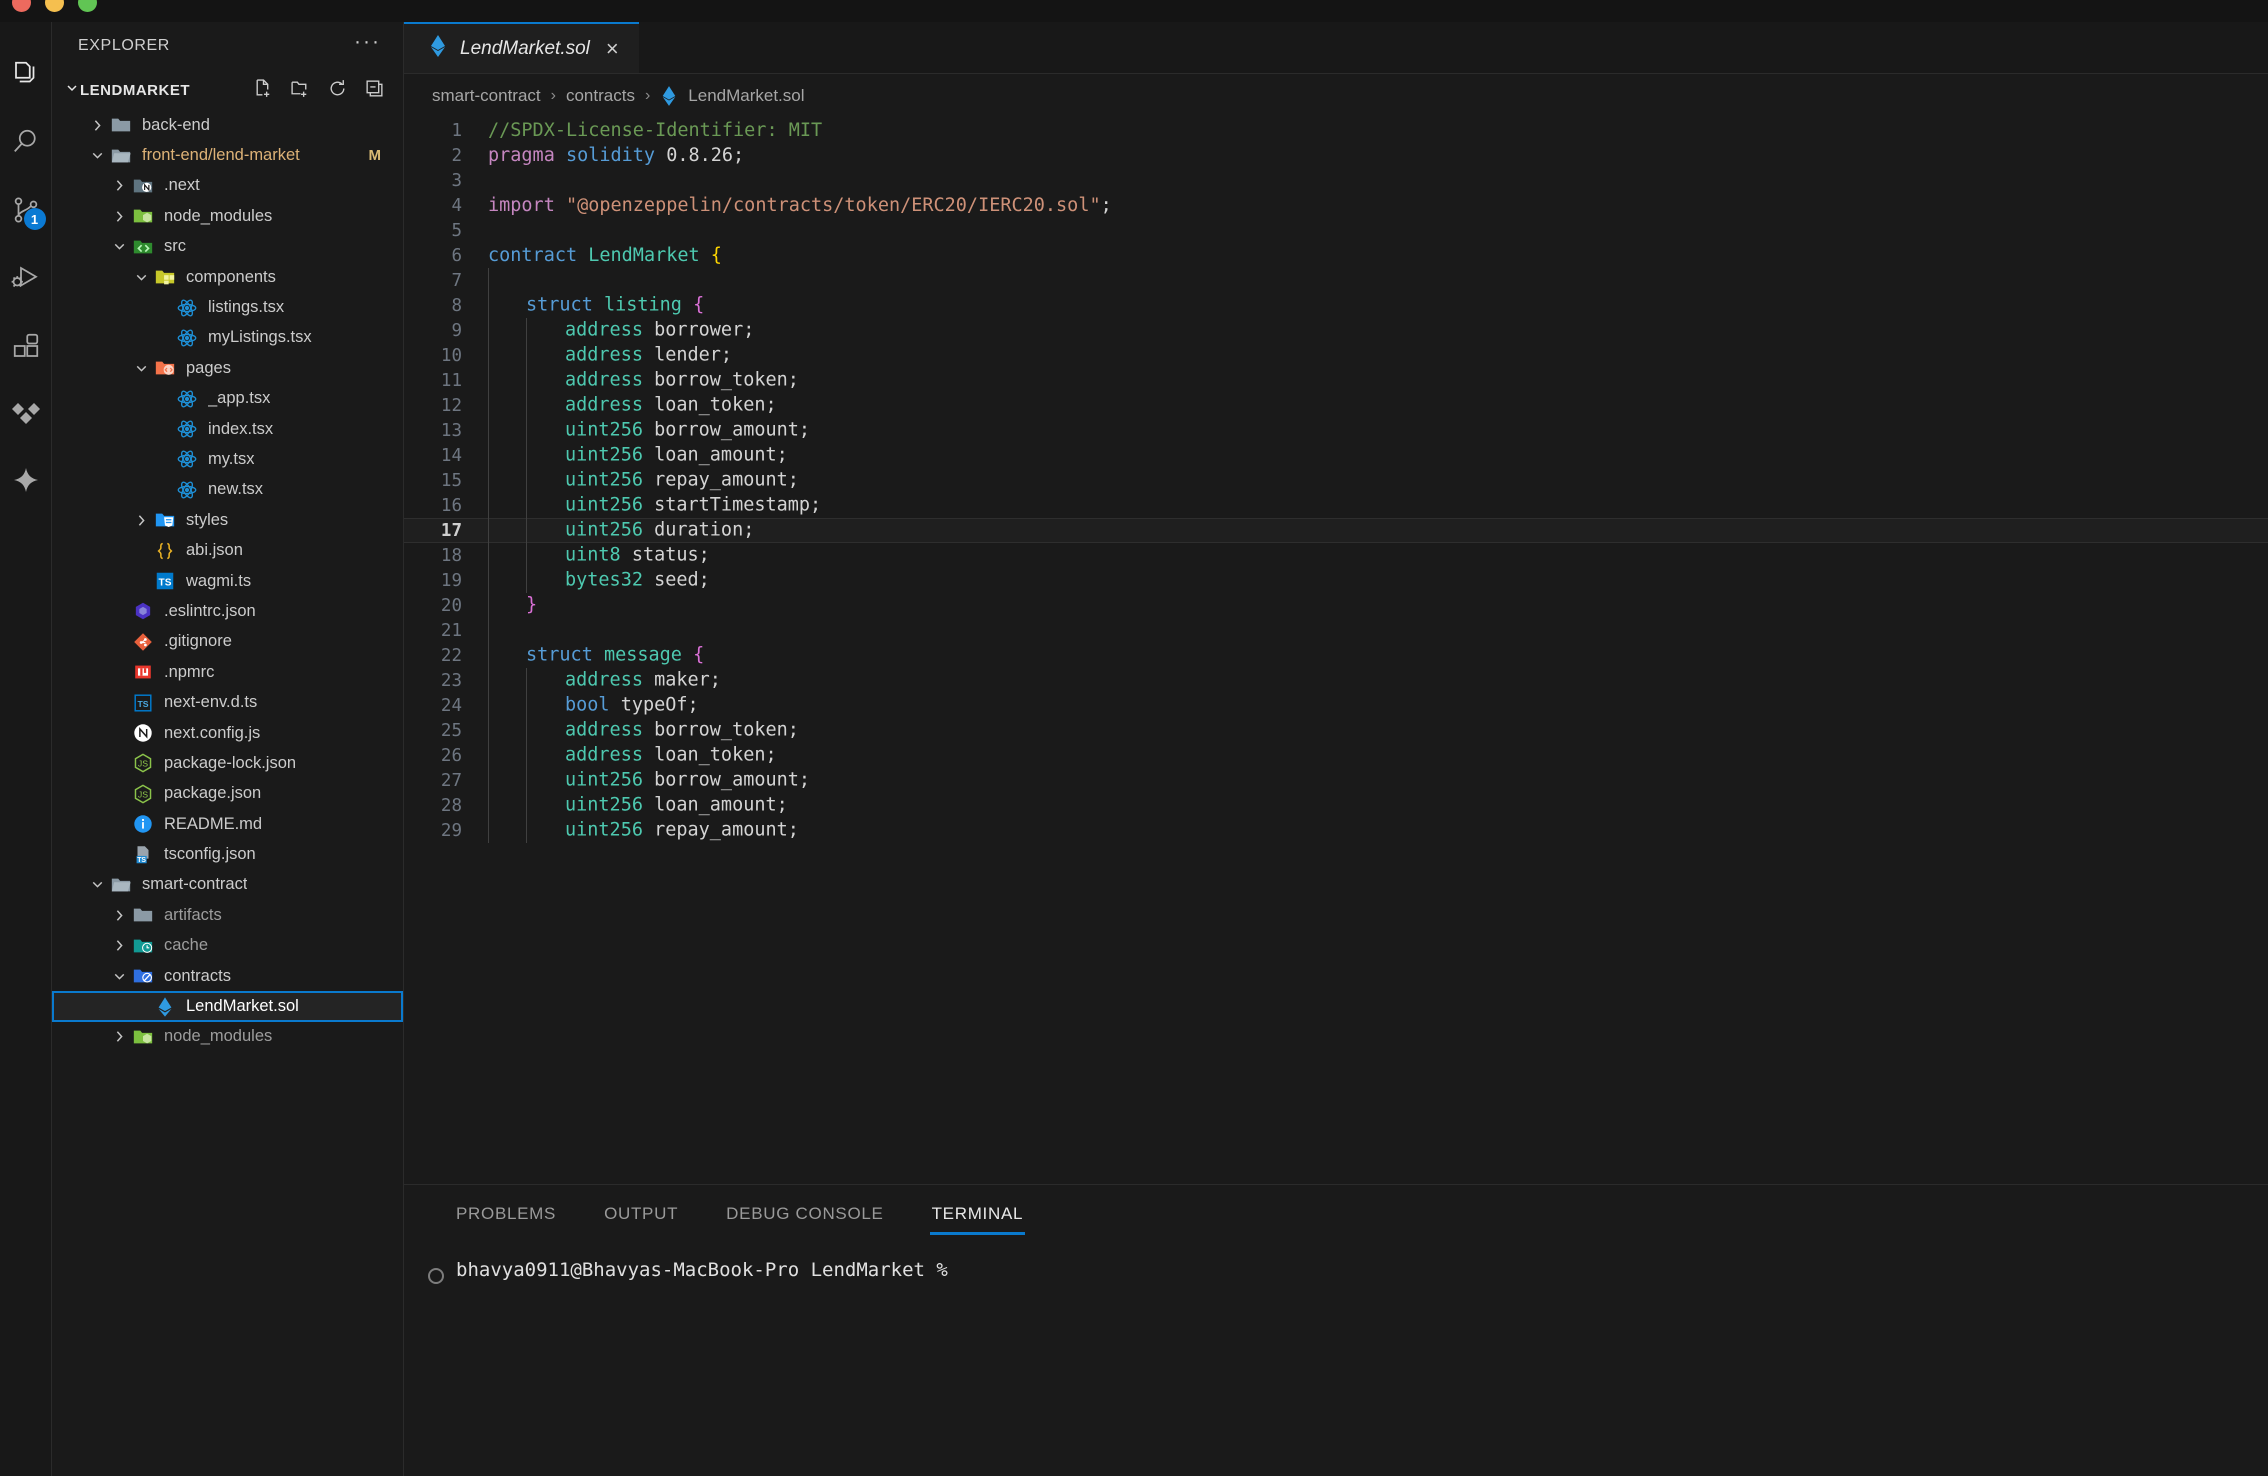 This screenshot has width=2268, height=1476. What do you see at coordinates (87, 6) in the screenshot?
I see `zoom-window-button` at bounding box center [87, 6].